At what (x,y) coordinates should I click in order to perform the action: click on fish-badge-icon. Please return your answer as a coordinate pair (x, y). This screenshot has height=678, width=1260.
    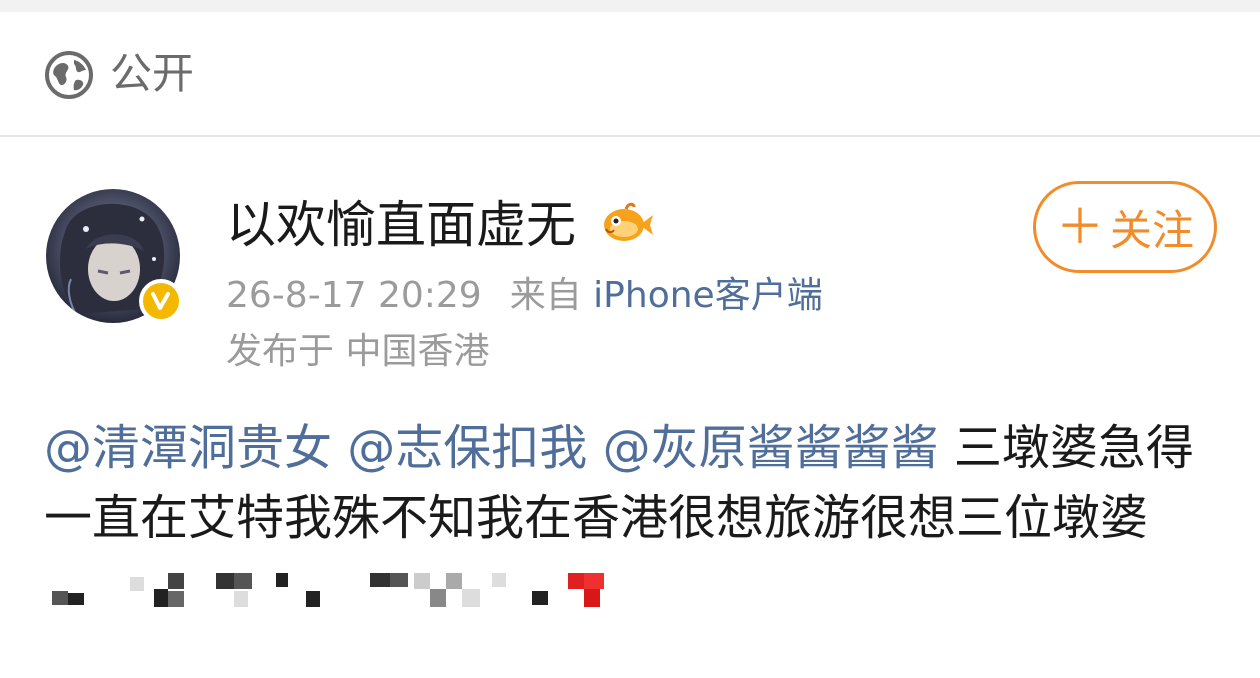
    Looking at the image, I should click on (628, 221).